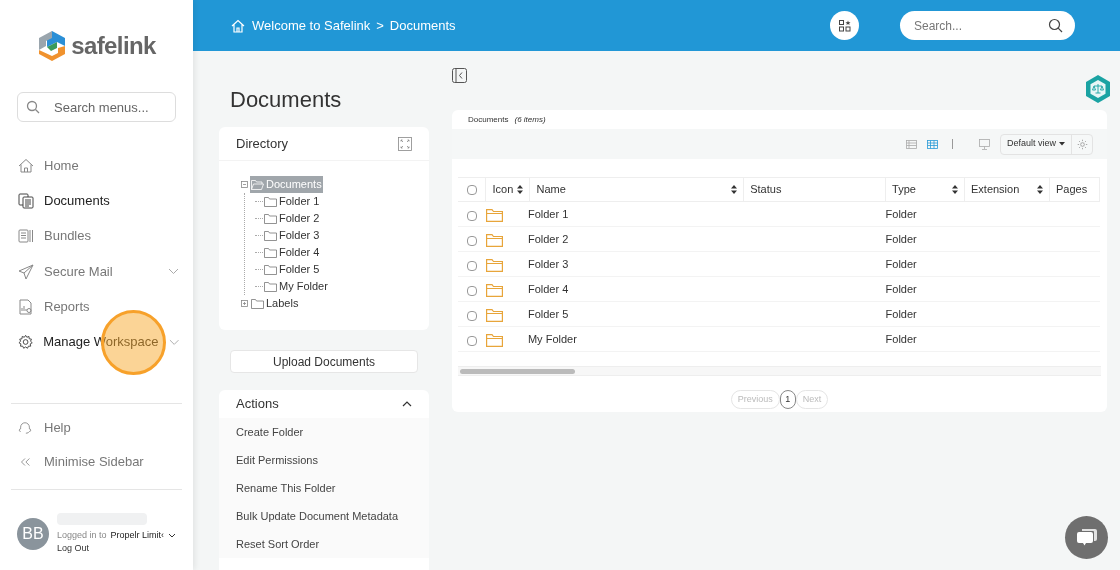 The height and width of the screenshot is (570, 1120). I want to click on hexagon-badge-icon, so click(1098, 89).